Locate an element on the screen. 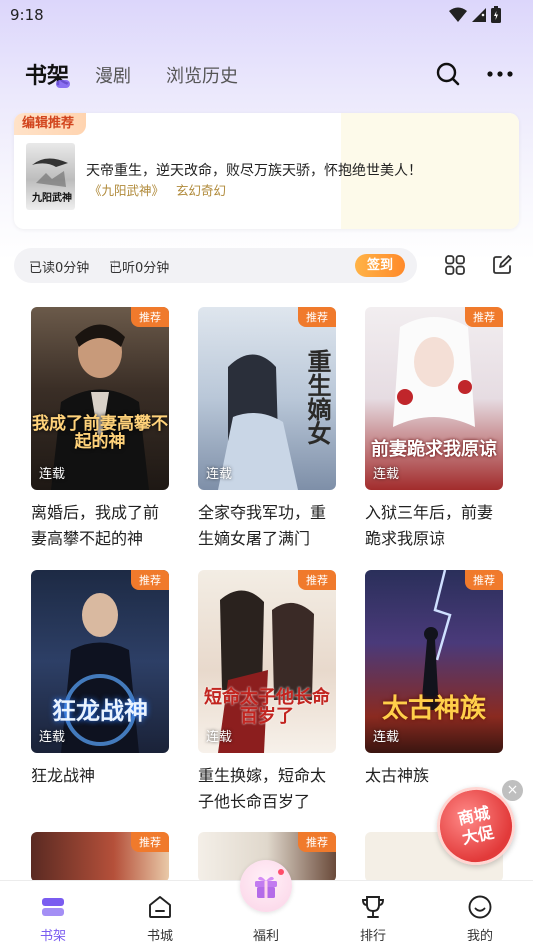 The width and height of the screenshot is (533, 948). book-item: 太古神族 推荐 连载 太古神族 is located at coordinates (434, 679).